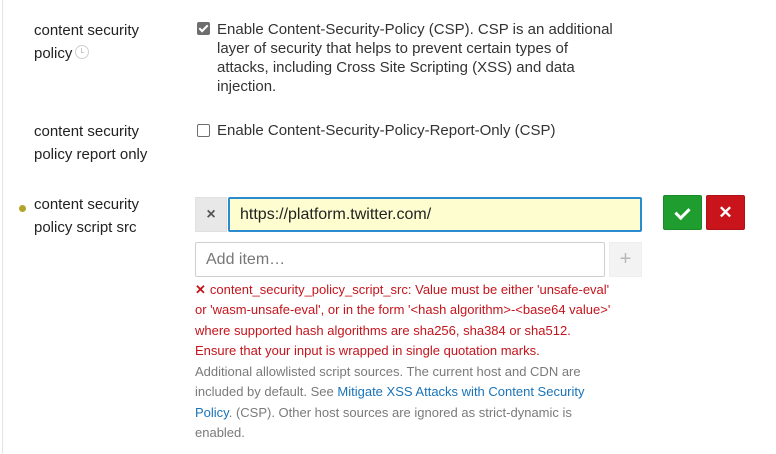 The width and height of the screenshot is (776, 454). What do you see at coordinates (200, 289) in the screenshot?
I see `error-icon: ✕` at bounding box center [200, 289].